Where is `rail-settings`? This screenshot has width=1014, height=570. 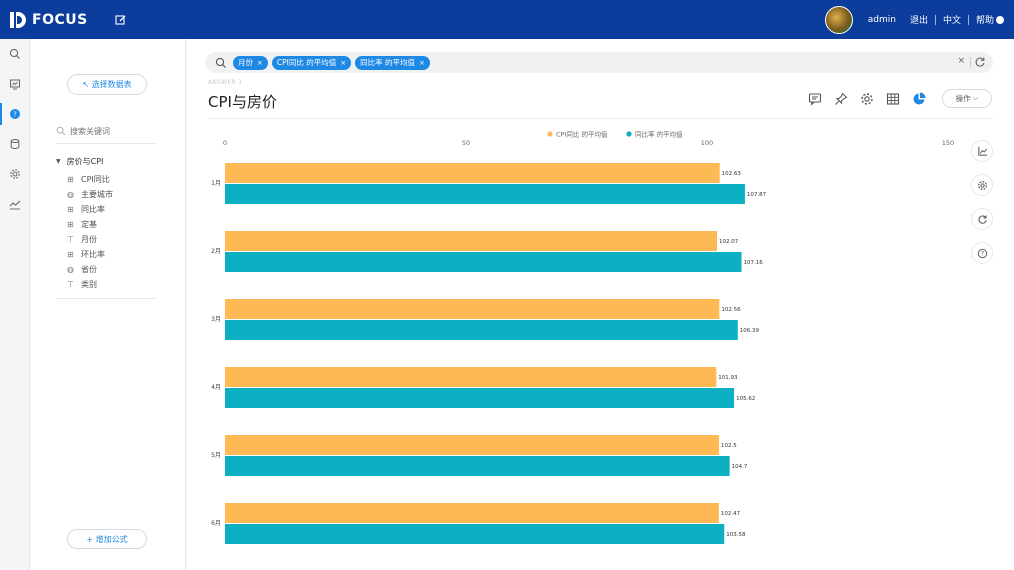 rail-settings is located at coordinates (15, 174).